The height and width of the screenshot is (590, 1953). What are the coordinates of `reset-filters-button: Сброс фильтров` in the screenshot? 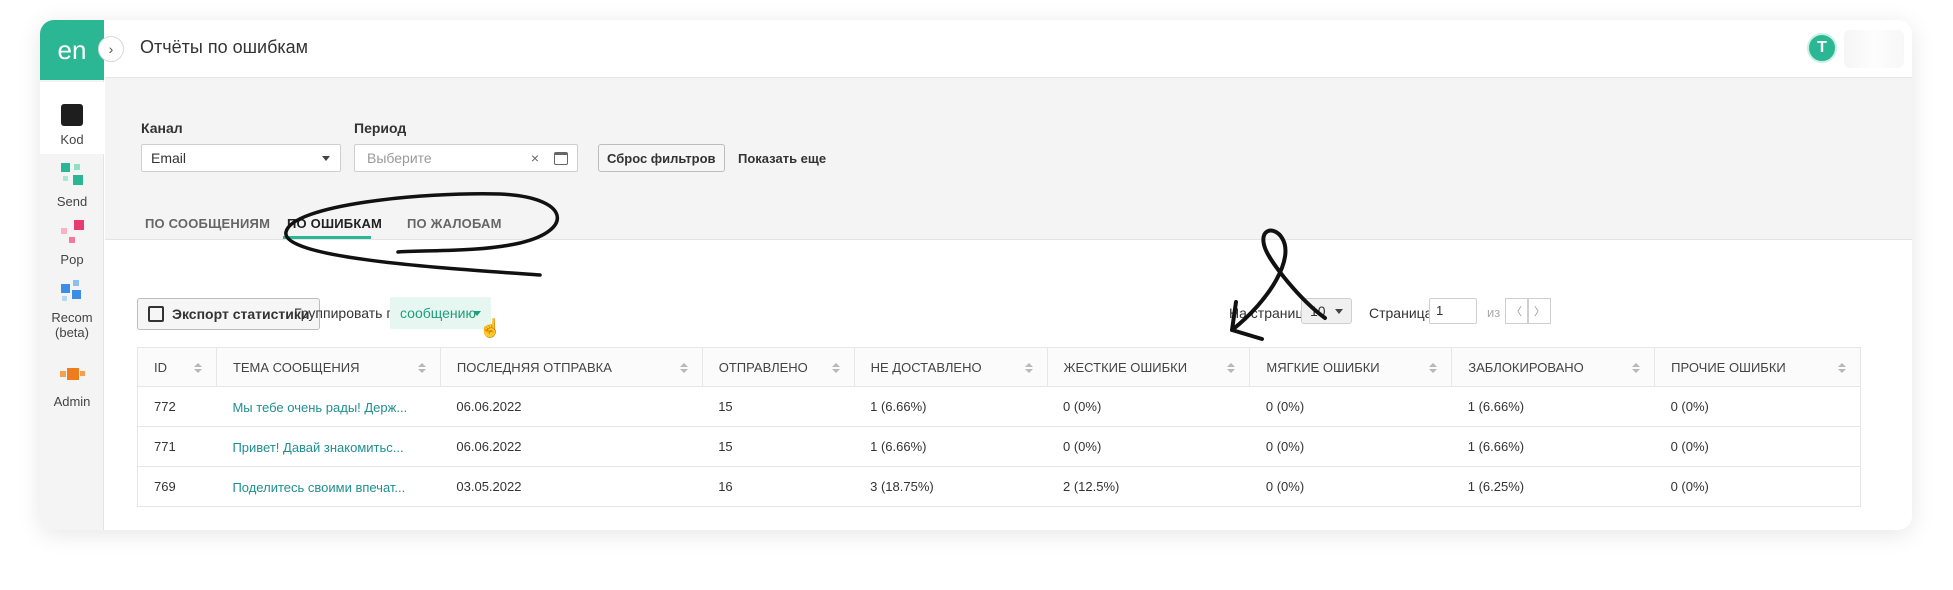 It's located at (661, 158).